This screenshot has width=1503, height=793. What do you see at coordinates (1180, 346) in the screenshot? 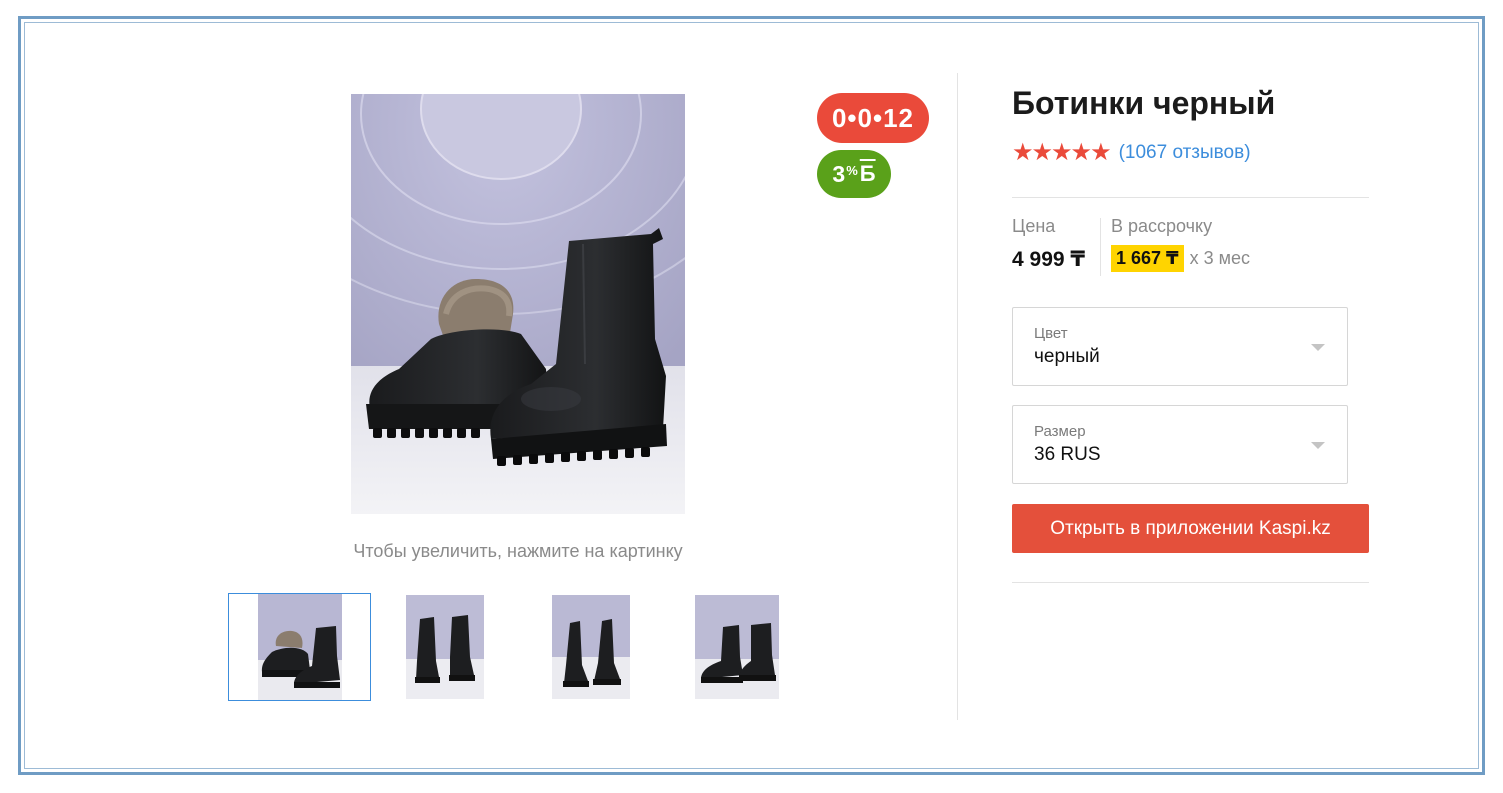
I see `color-select: Цвет черный` at bounding box center [1180, 346].